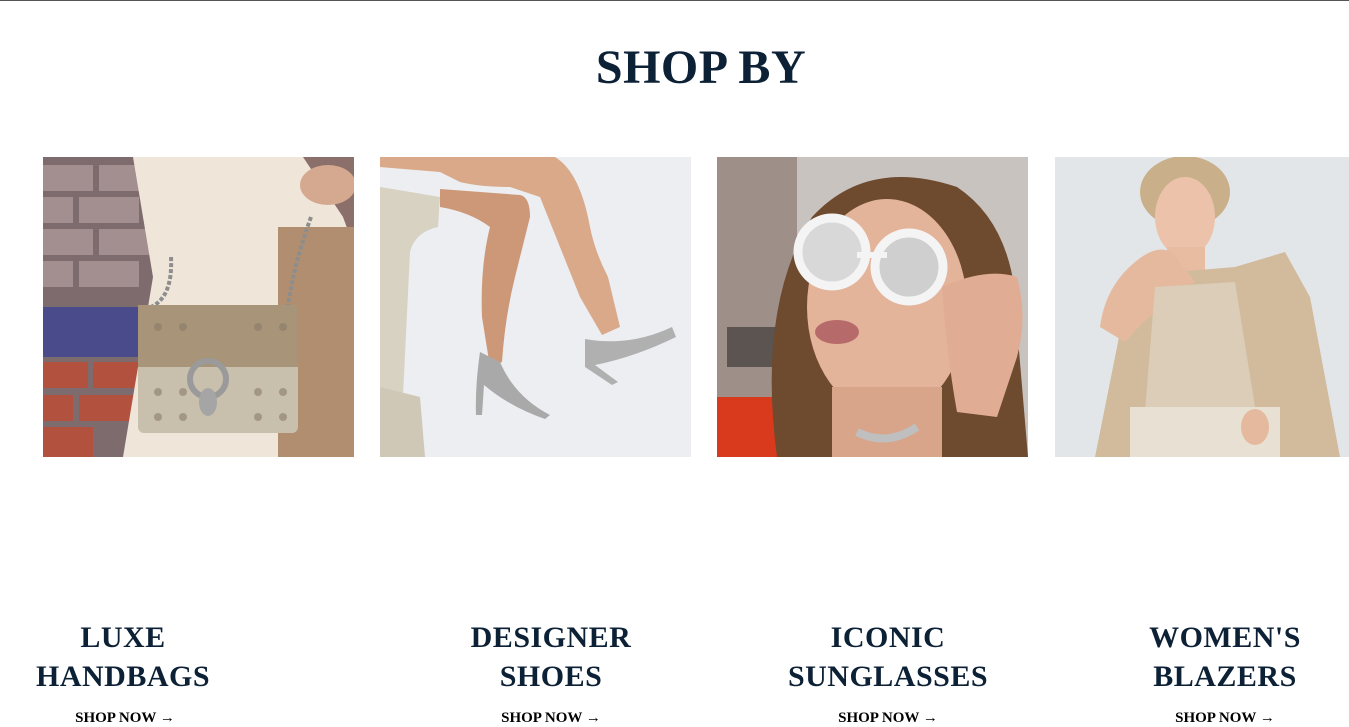  I want to click on sunglasses-image, so click(872, 307).